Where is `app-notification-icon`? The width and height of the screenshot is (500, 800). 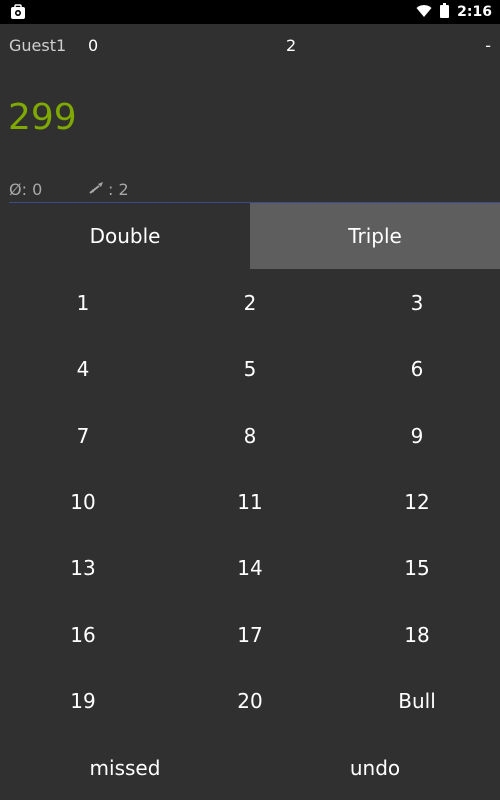 app-notification-icon is located at coordinates (18, 12).